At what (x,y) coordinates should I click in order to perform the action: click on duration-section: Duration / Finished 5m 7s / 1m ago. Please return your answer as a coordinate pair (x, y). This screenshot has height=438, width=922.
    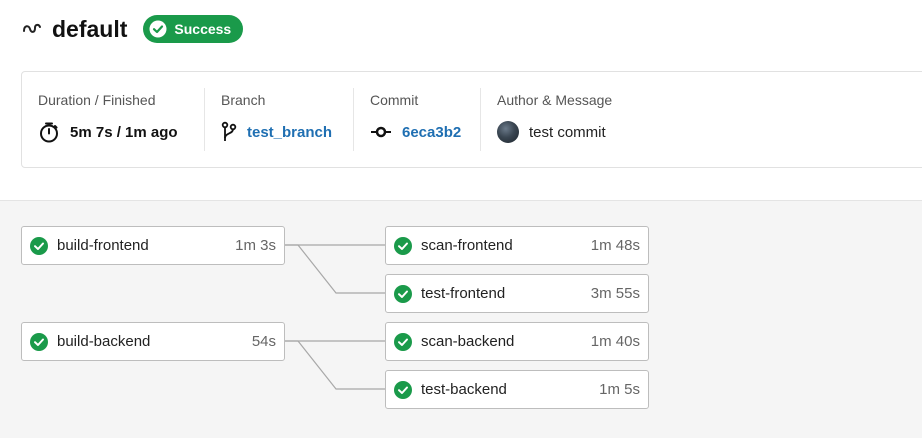
    Looking at the image, I should click on (113, 119).